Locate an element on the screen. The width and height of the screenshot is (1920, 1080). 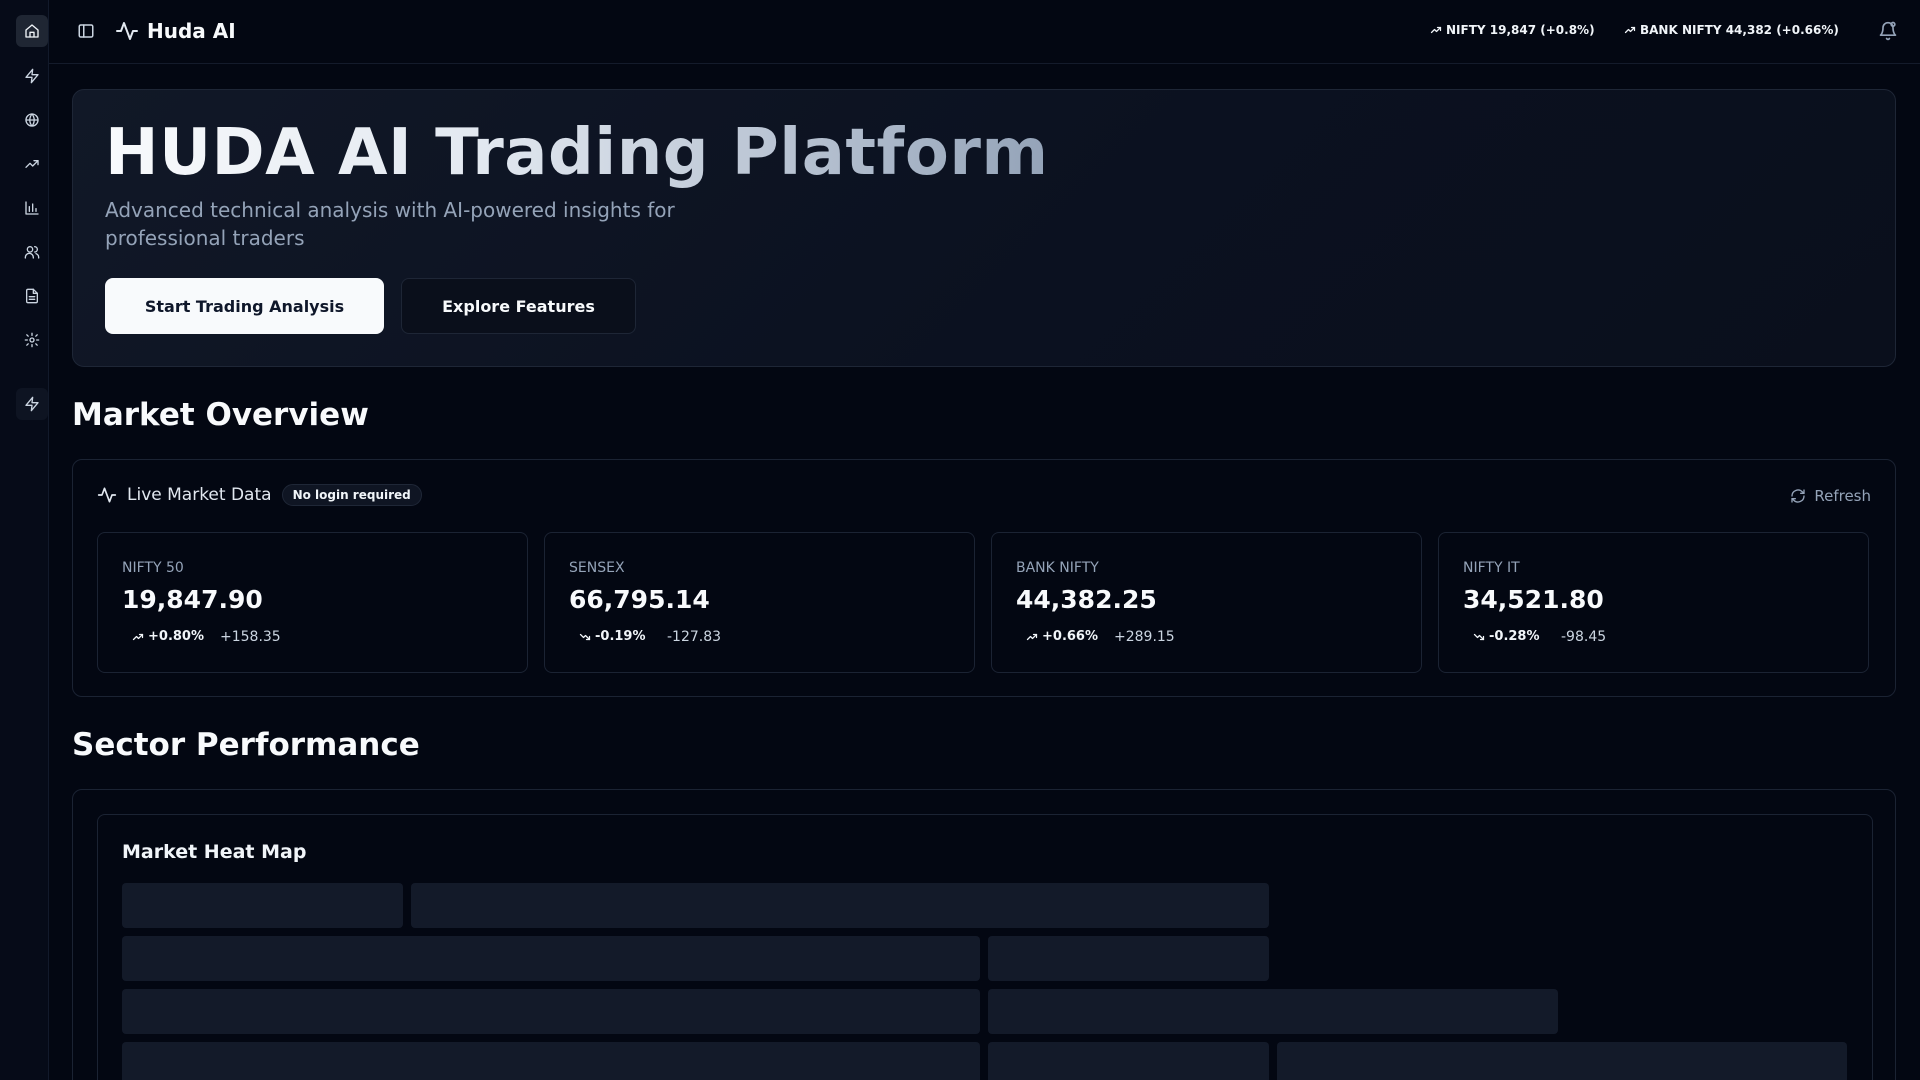
index-name: NIFTY IT is located at coordinates (1491, 568).